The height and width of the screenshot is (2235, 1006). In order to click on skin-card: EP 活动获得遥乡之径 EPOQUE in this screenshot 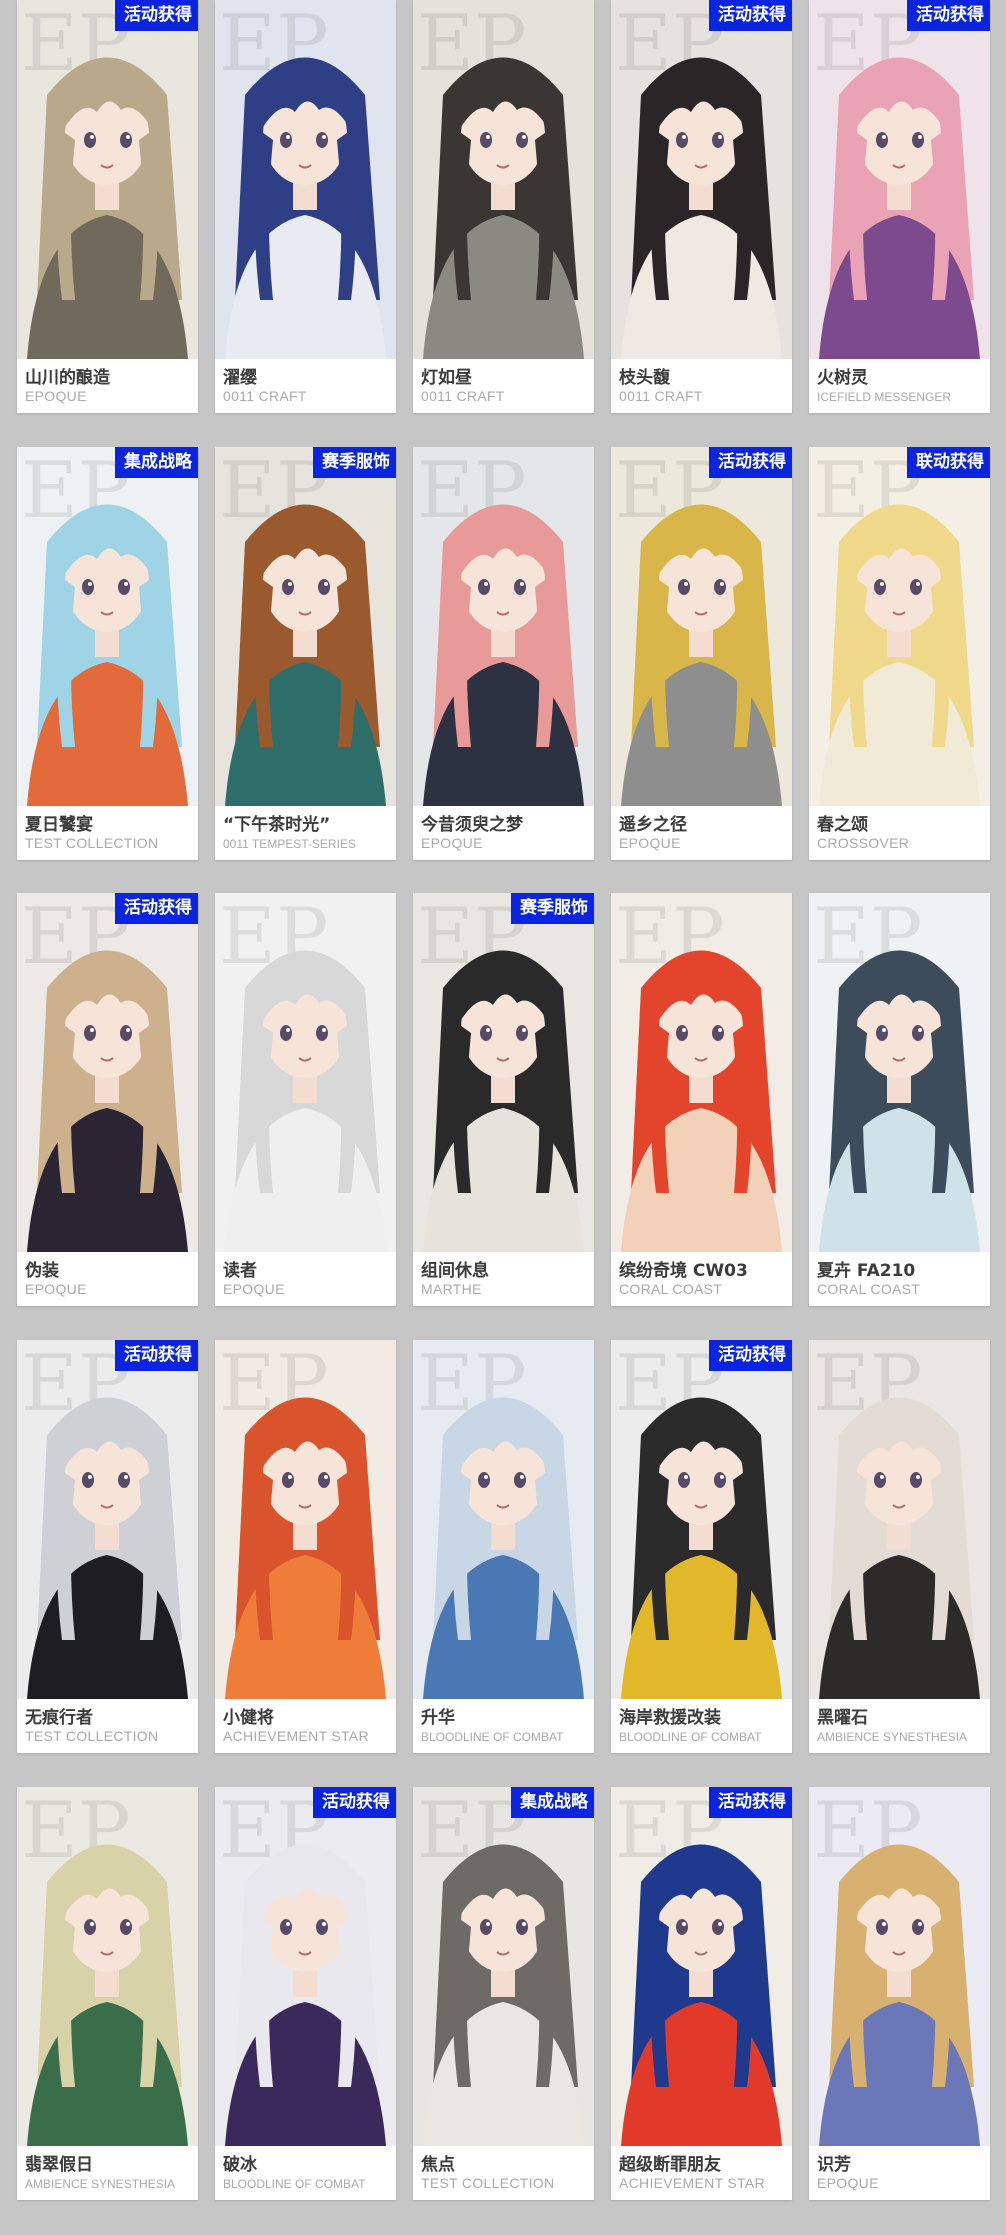, I will do `click(701, 653)`.